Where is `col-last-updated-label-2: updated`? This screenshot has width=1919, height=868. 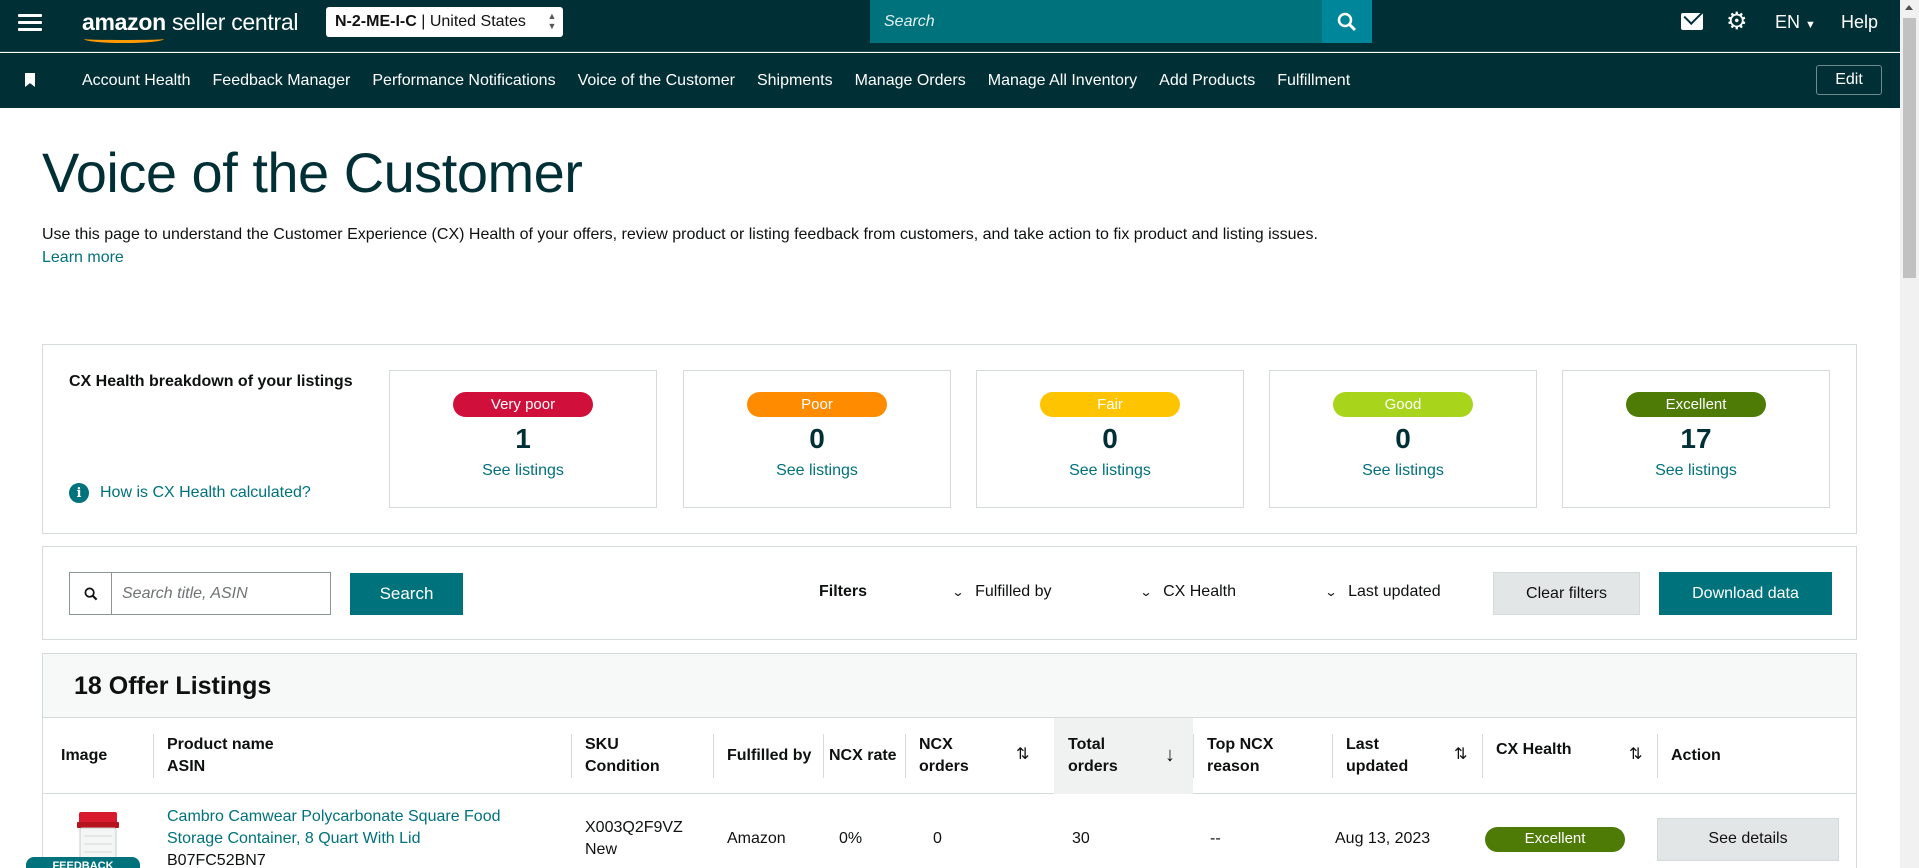
col-last-updated-label-2: updated is located at coordinates (1377, 766).